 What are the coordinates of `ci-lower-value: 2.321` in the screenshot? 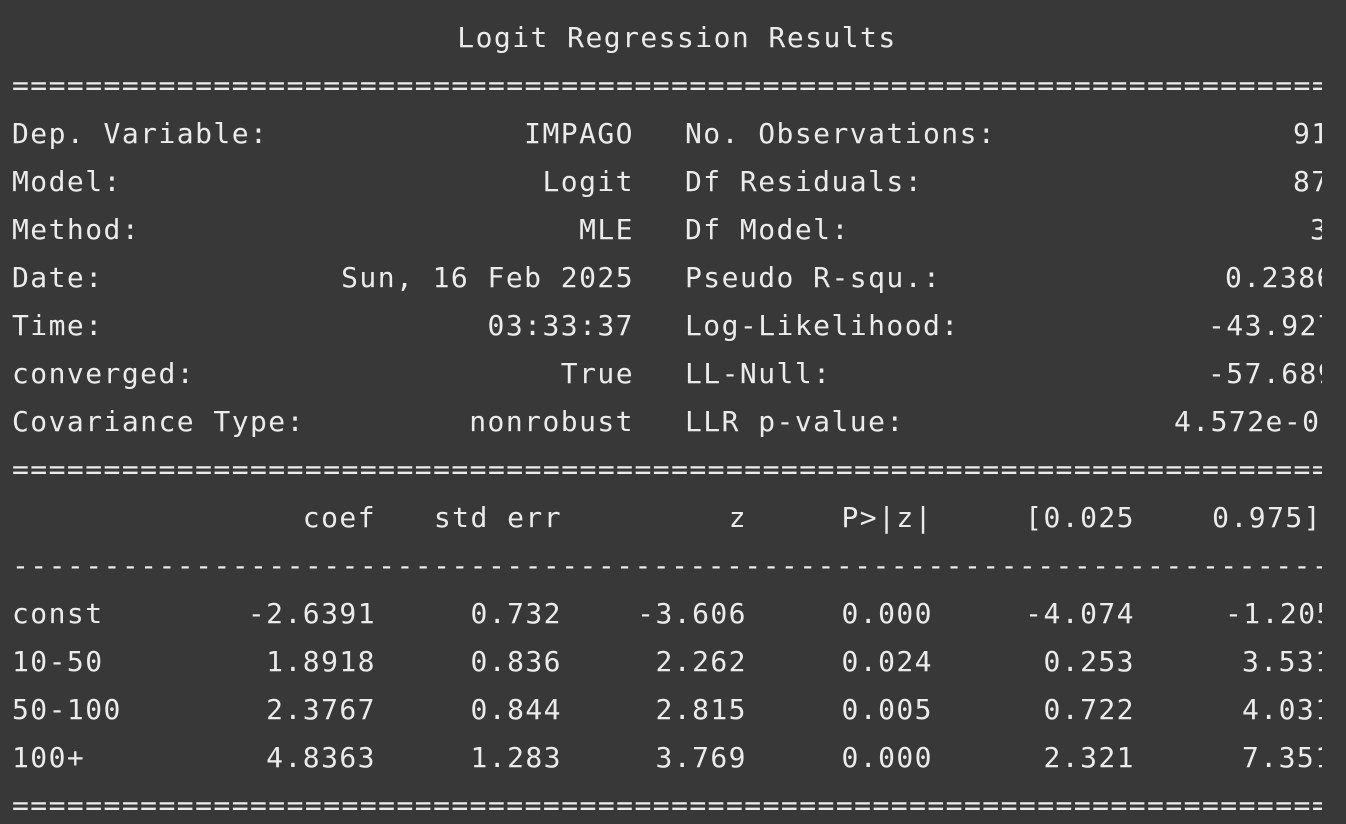 It's located at (1089, 757).